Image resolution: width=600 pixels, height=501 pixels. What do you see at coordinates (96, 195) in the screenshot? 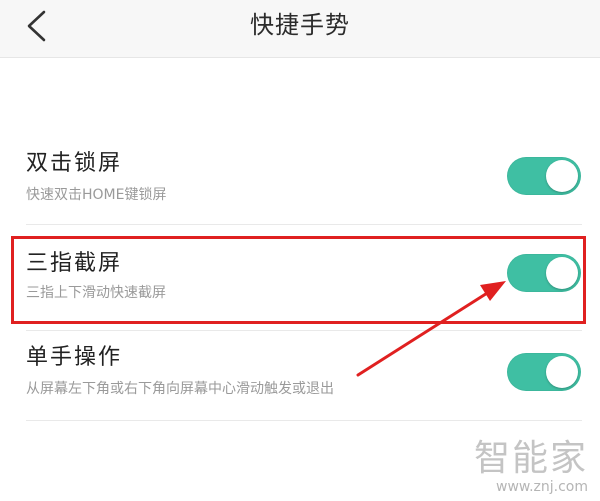
I see `setting-subtitle: 快速双击HOME键锁屏` at bounding box center [96, 195].